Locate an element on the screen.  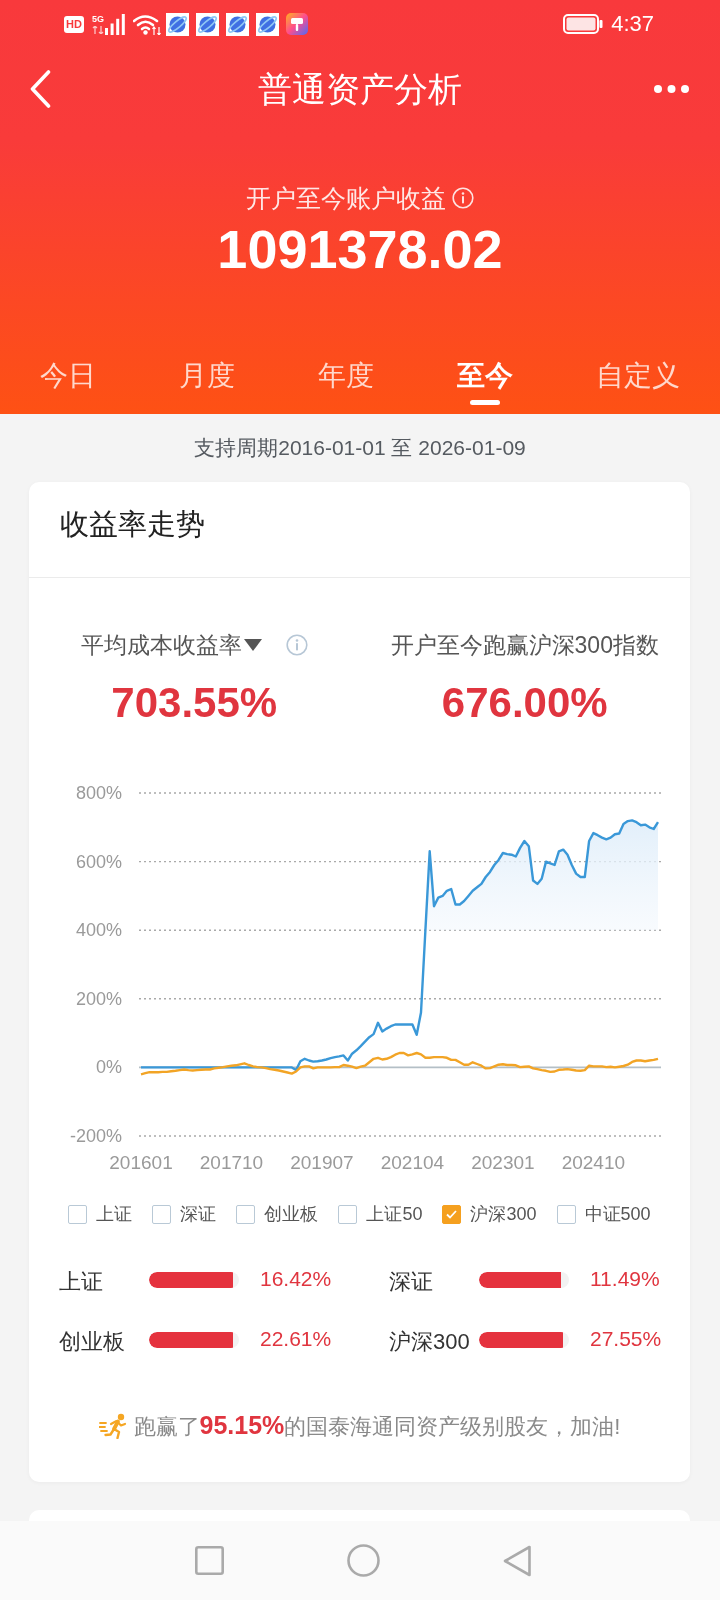
axis-label: 400% is located at coordinates (98, 930).